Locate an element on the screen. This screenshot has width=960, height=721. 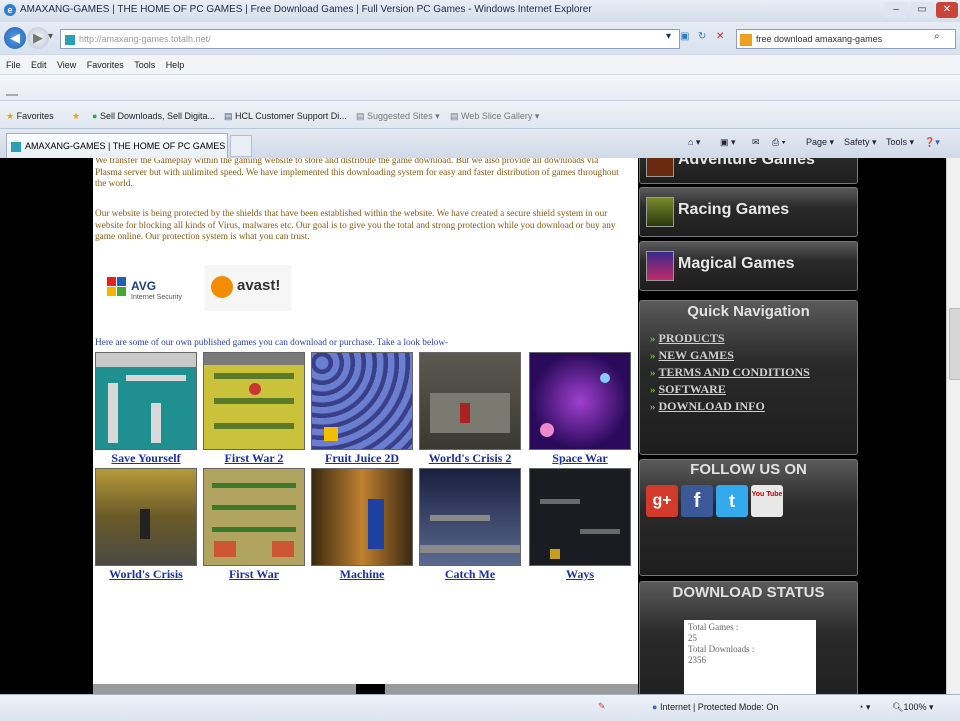
total-games-value: 25 is located at coordinates (692, 638).